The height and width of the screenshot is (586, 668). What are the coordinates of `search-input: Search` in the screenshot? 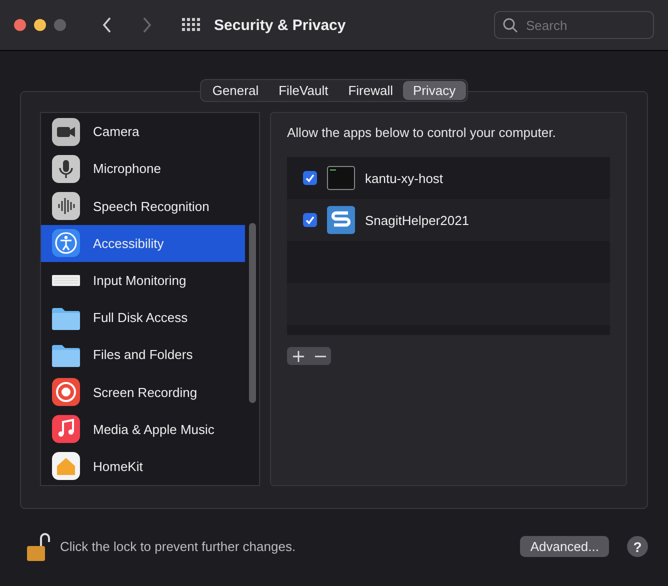 It's located at (581, 25).